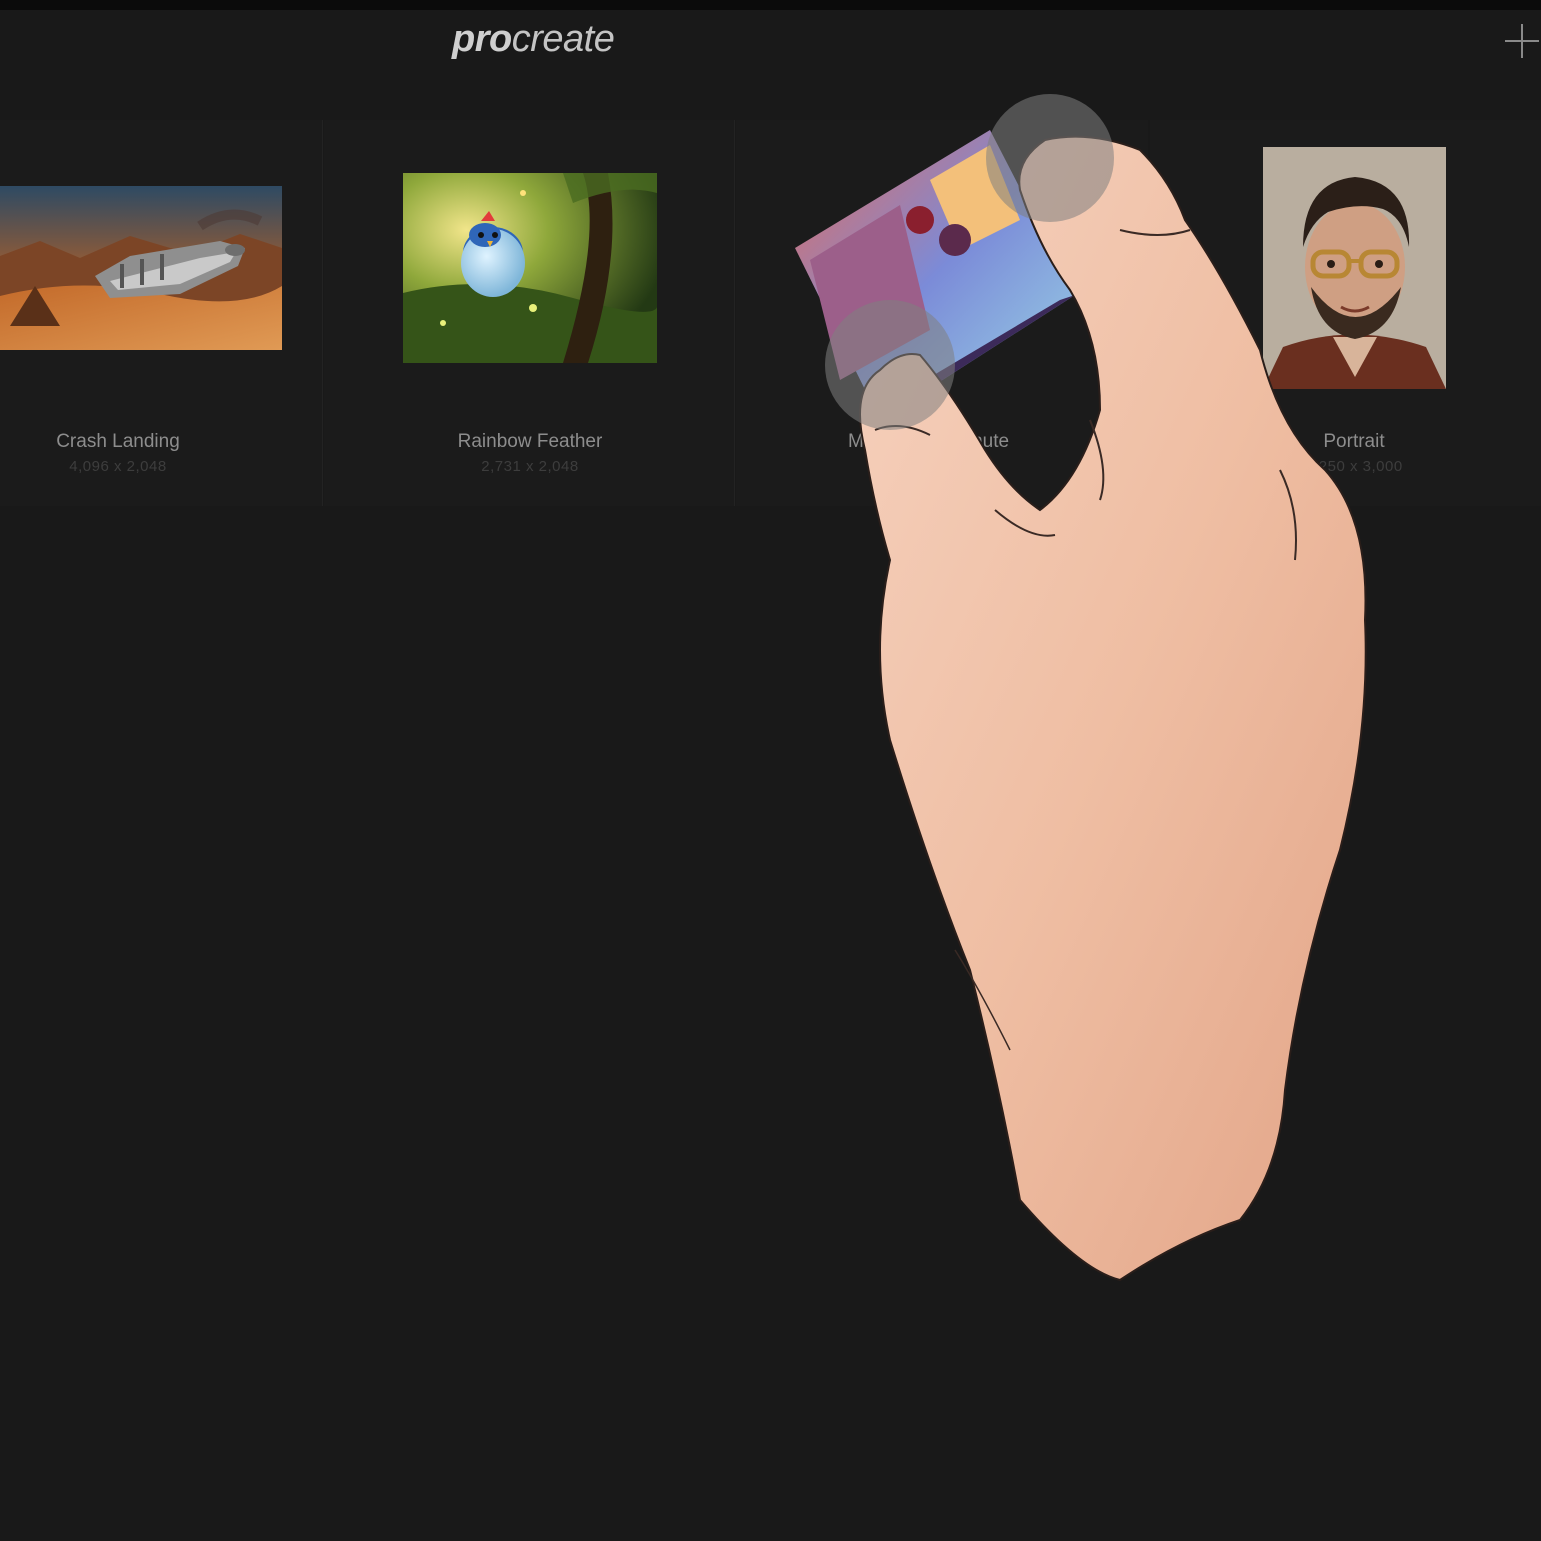 The width and height of the screenshot is (1541, 1541). I want to click on artwork-title: Rainbow Feather, so click(530, 441).